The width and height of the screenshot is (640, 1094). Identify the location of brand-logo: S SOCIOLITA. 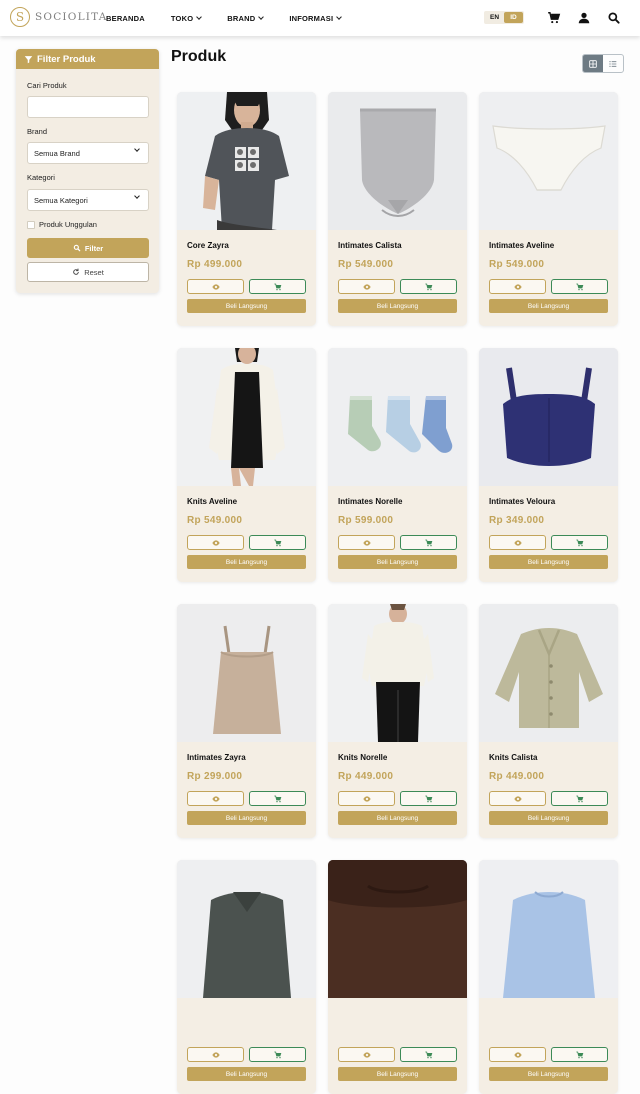
(59, 17).